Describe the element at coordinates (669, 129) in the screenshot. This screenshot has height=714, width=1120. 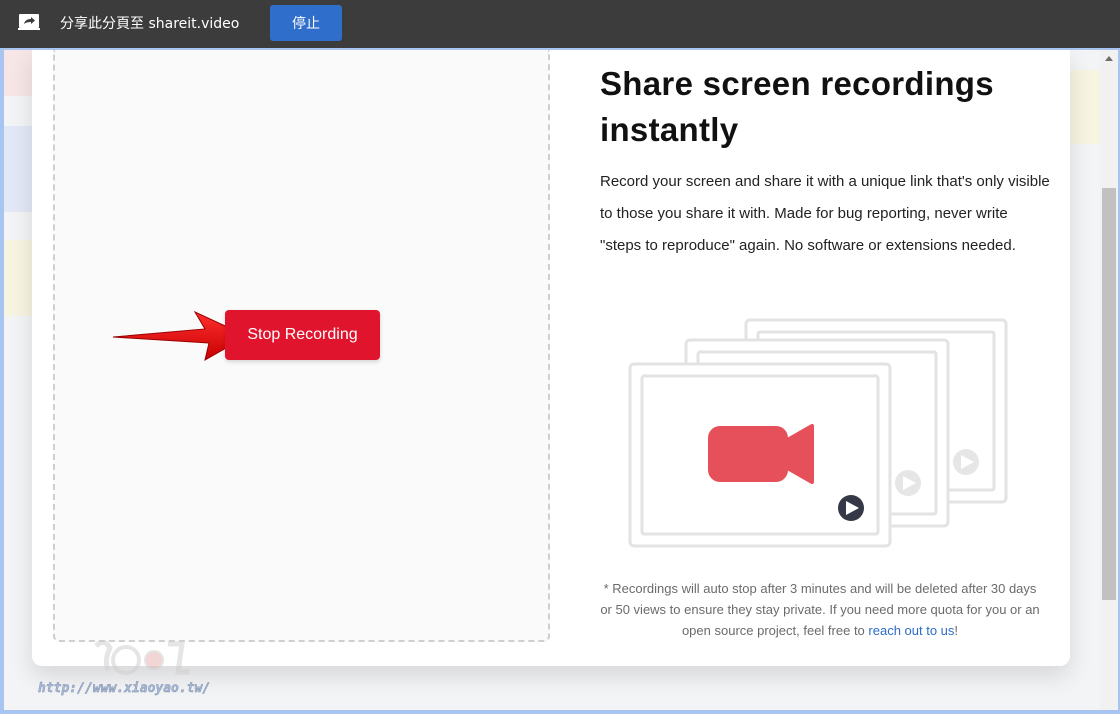
I see `page-title-line: instantly` at that location.